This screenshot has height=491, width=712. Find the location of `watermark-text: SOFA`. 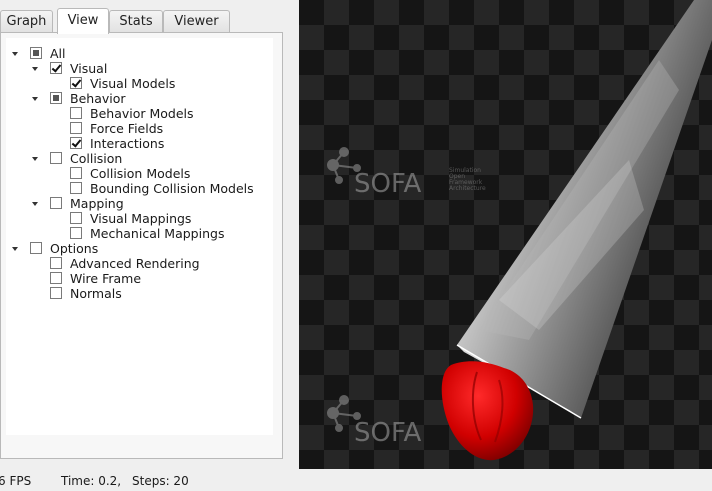

watermark-text: SOFA is located at coordinates (388, 184).